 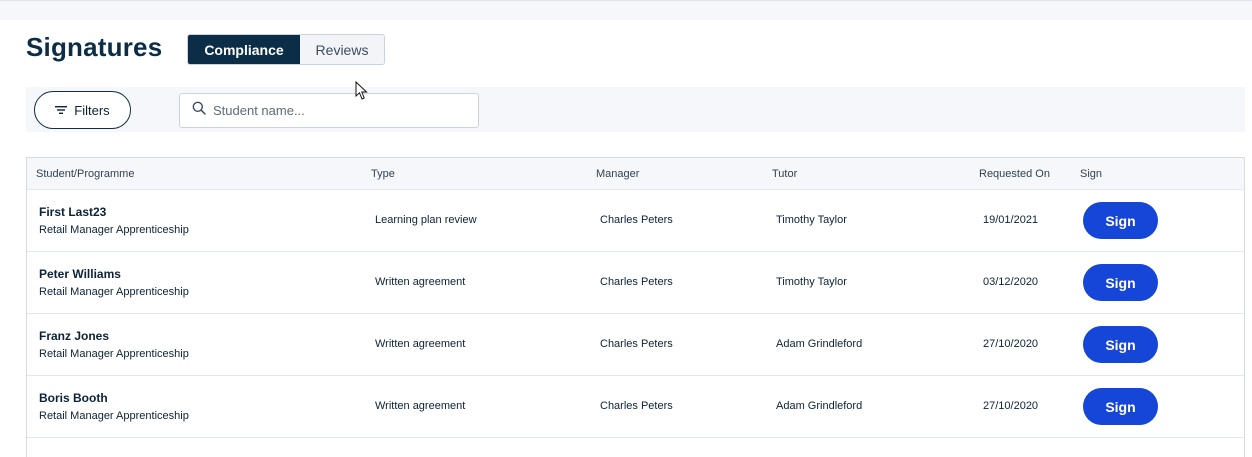 I want to click on filter-lines-icon, so click(x=61, y=110).